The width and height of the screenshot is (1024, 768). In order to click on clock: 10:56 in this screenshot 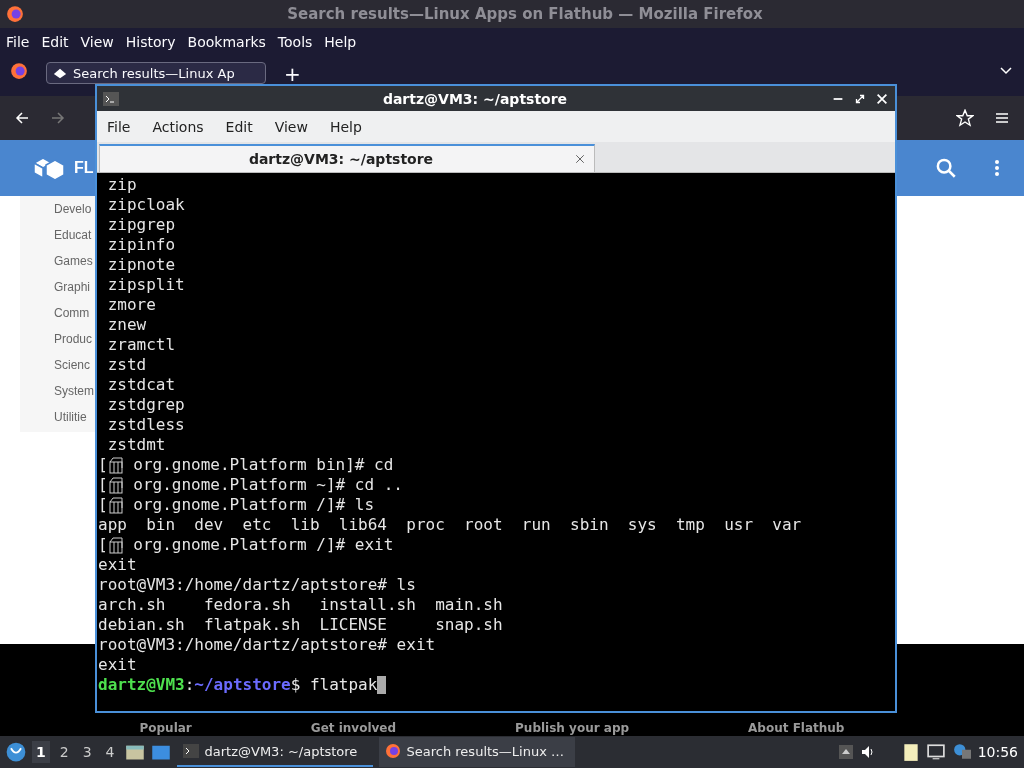, I will do `click(997, 752)`.